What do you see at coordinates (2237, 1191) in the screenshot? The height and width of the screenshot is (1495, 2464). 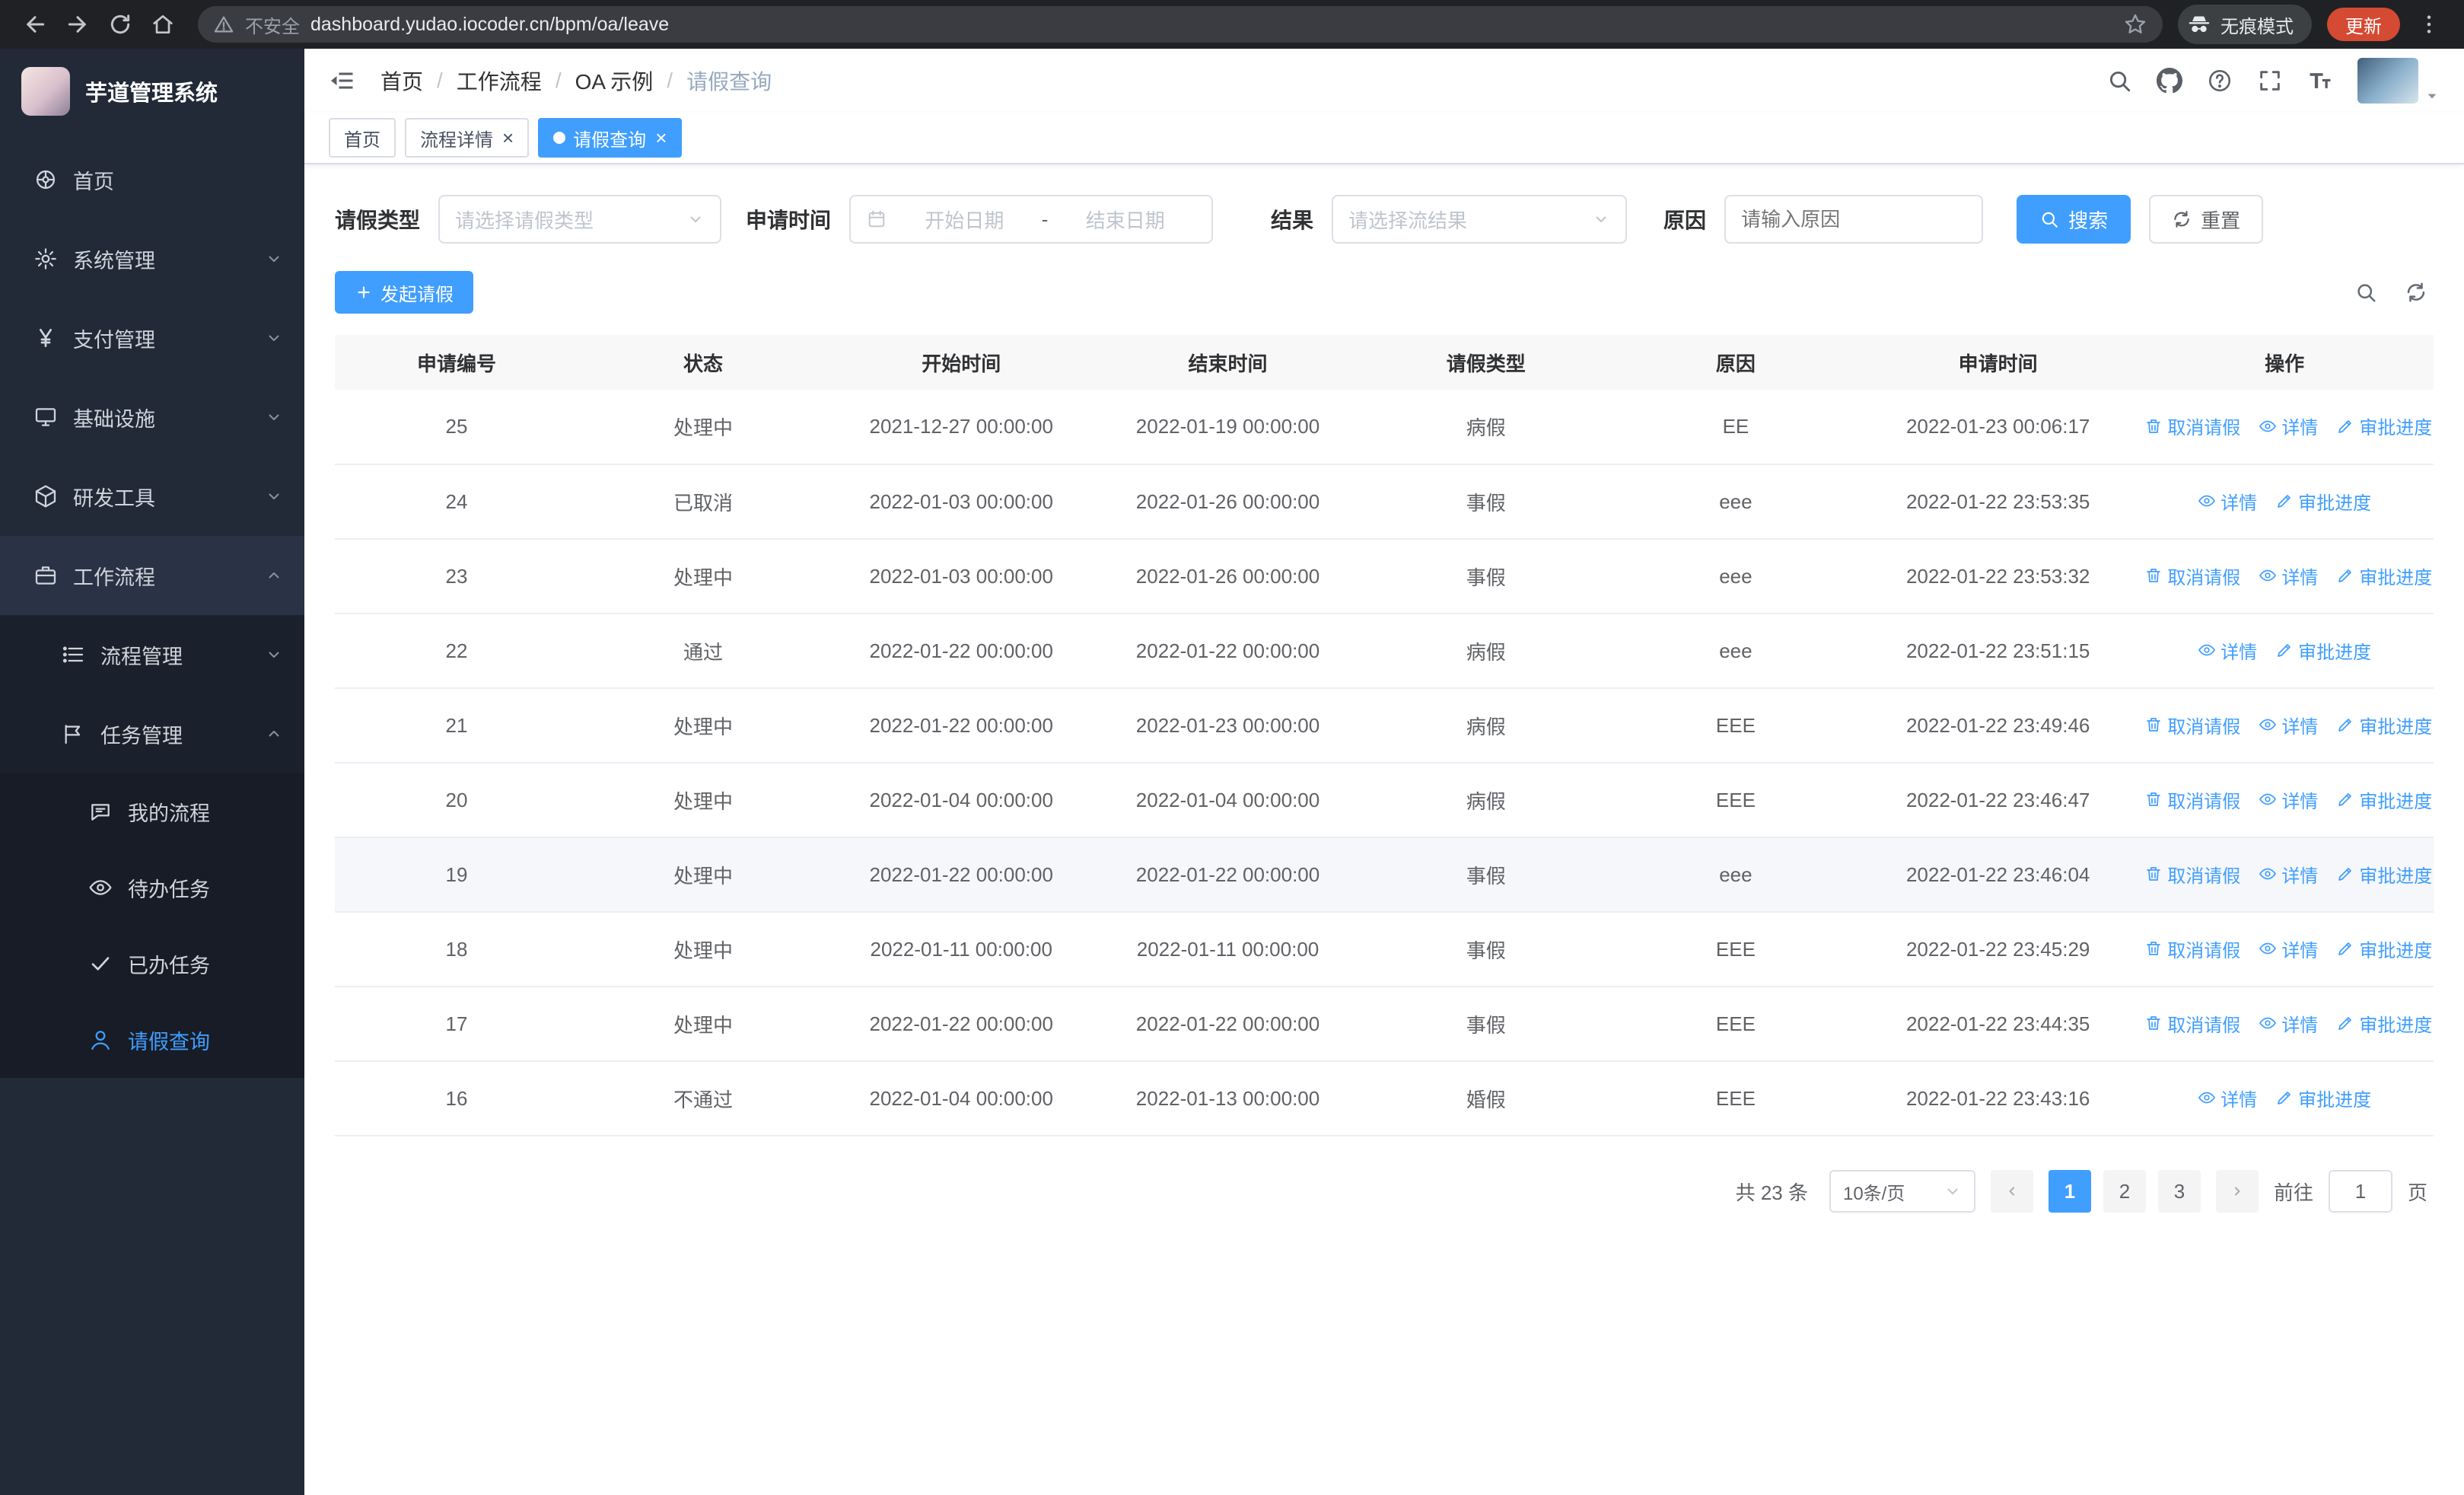 I see `next-page-button` at bounding box center [2237, 1191].